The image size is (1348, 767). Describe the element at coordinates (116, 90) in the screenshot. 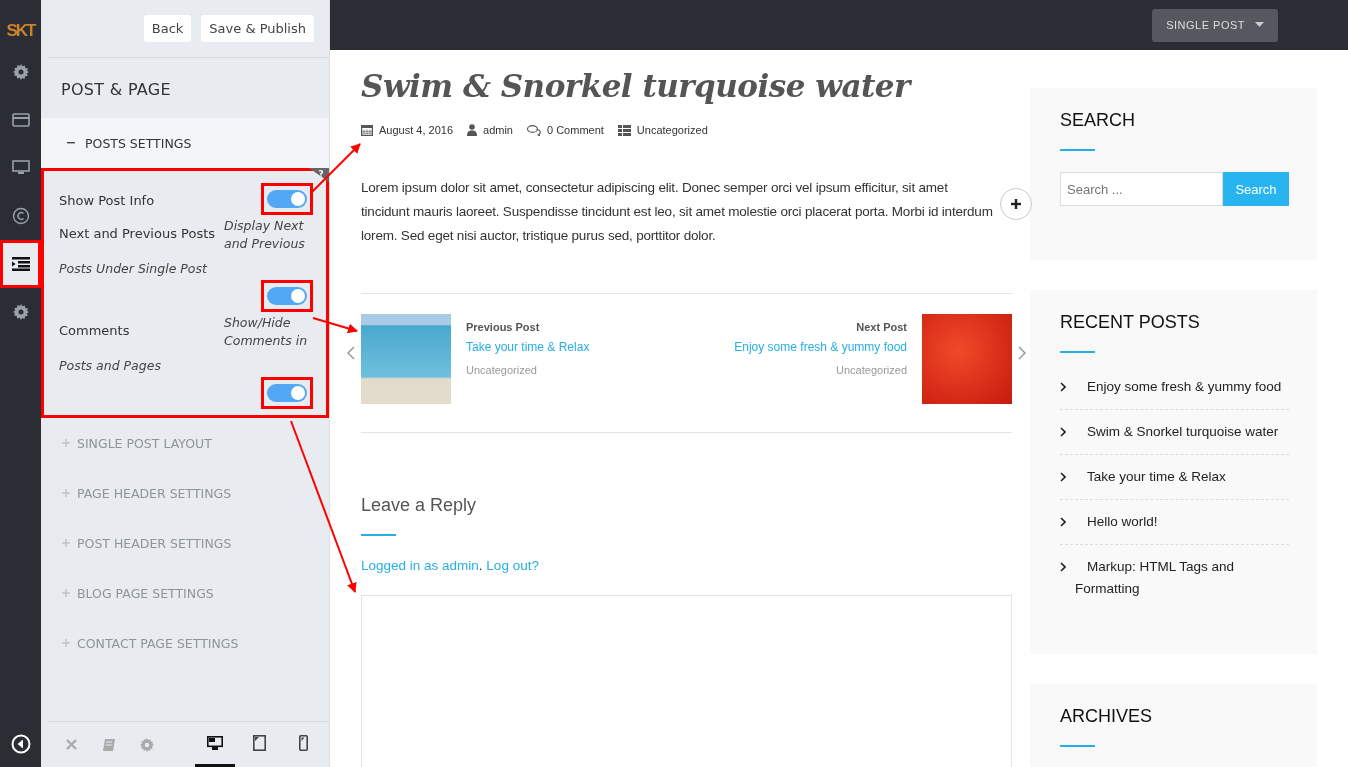

I see `panel-title: POST & PAGE` at that location.